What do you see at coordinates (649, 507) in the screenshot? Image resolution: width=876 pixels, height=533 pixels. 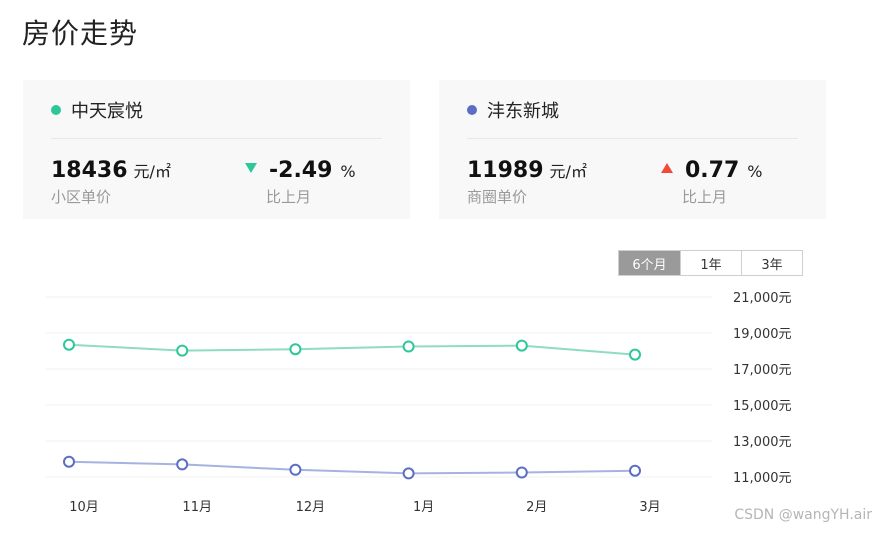 I see `x-tick-label: 3月` at bounding box center [649, 507].